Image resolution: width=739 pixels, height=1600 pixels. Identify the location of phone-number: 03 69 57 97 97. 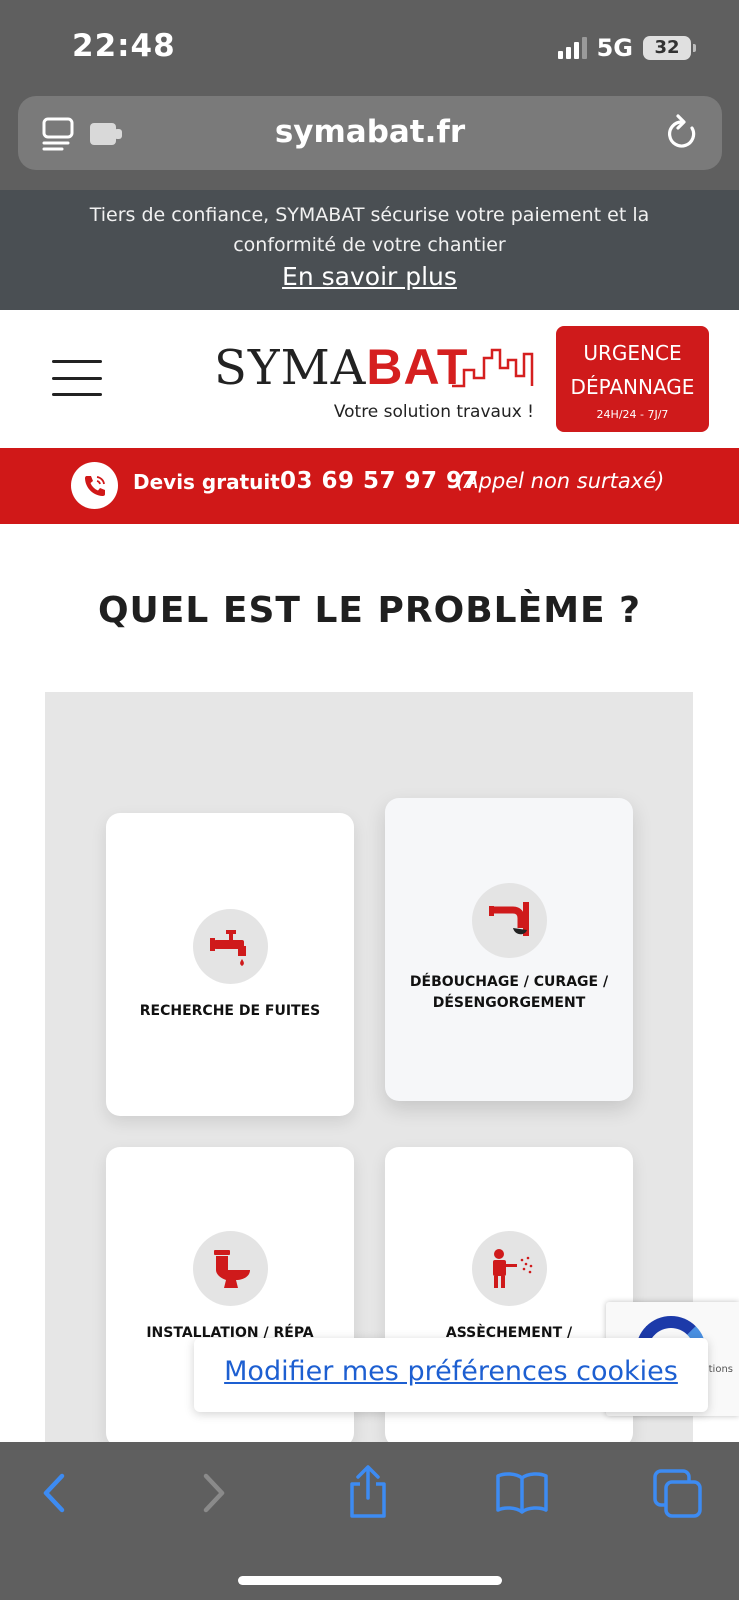
(379, 481).